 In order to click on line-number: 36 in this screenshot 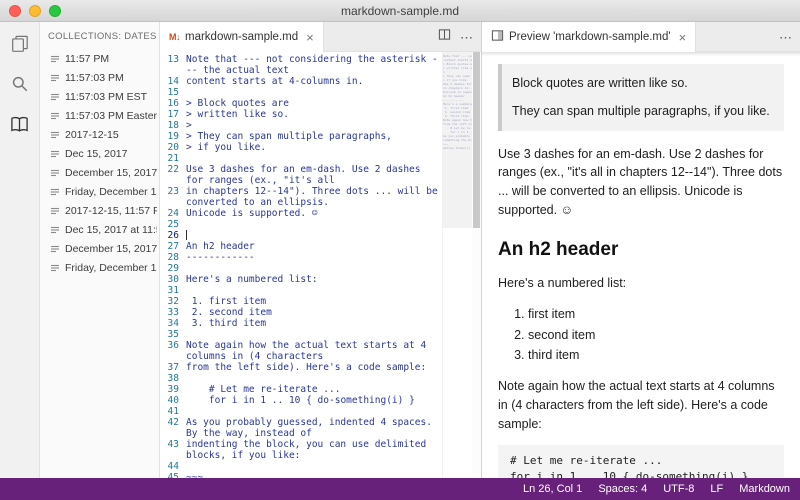, I will do `click(173, 345)`.